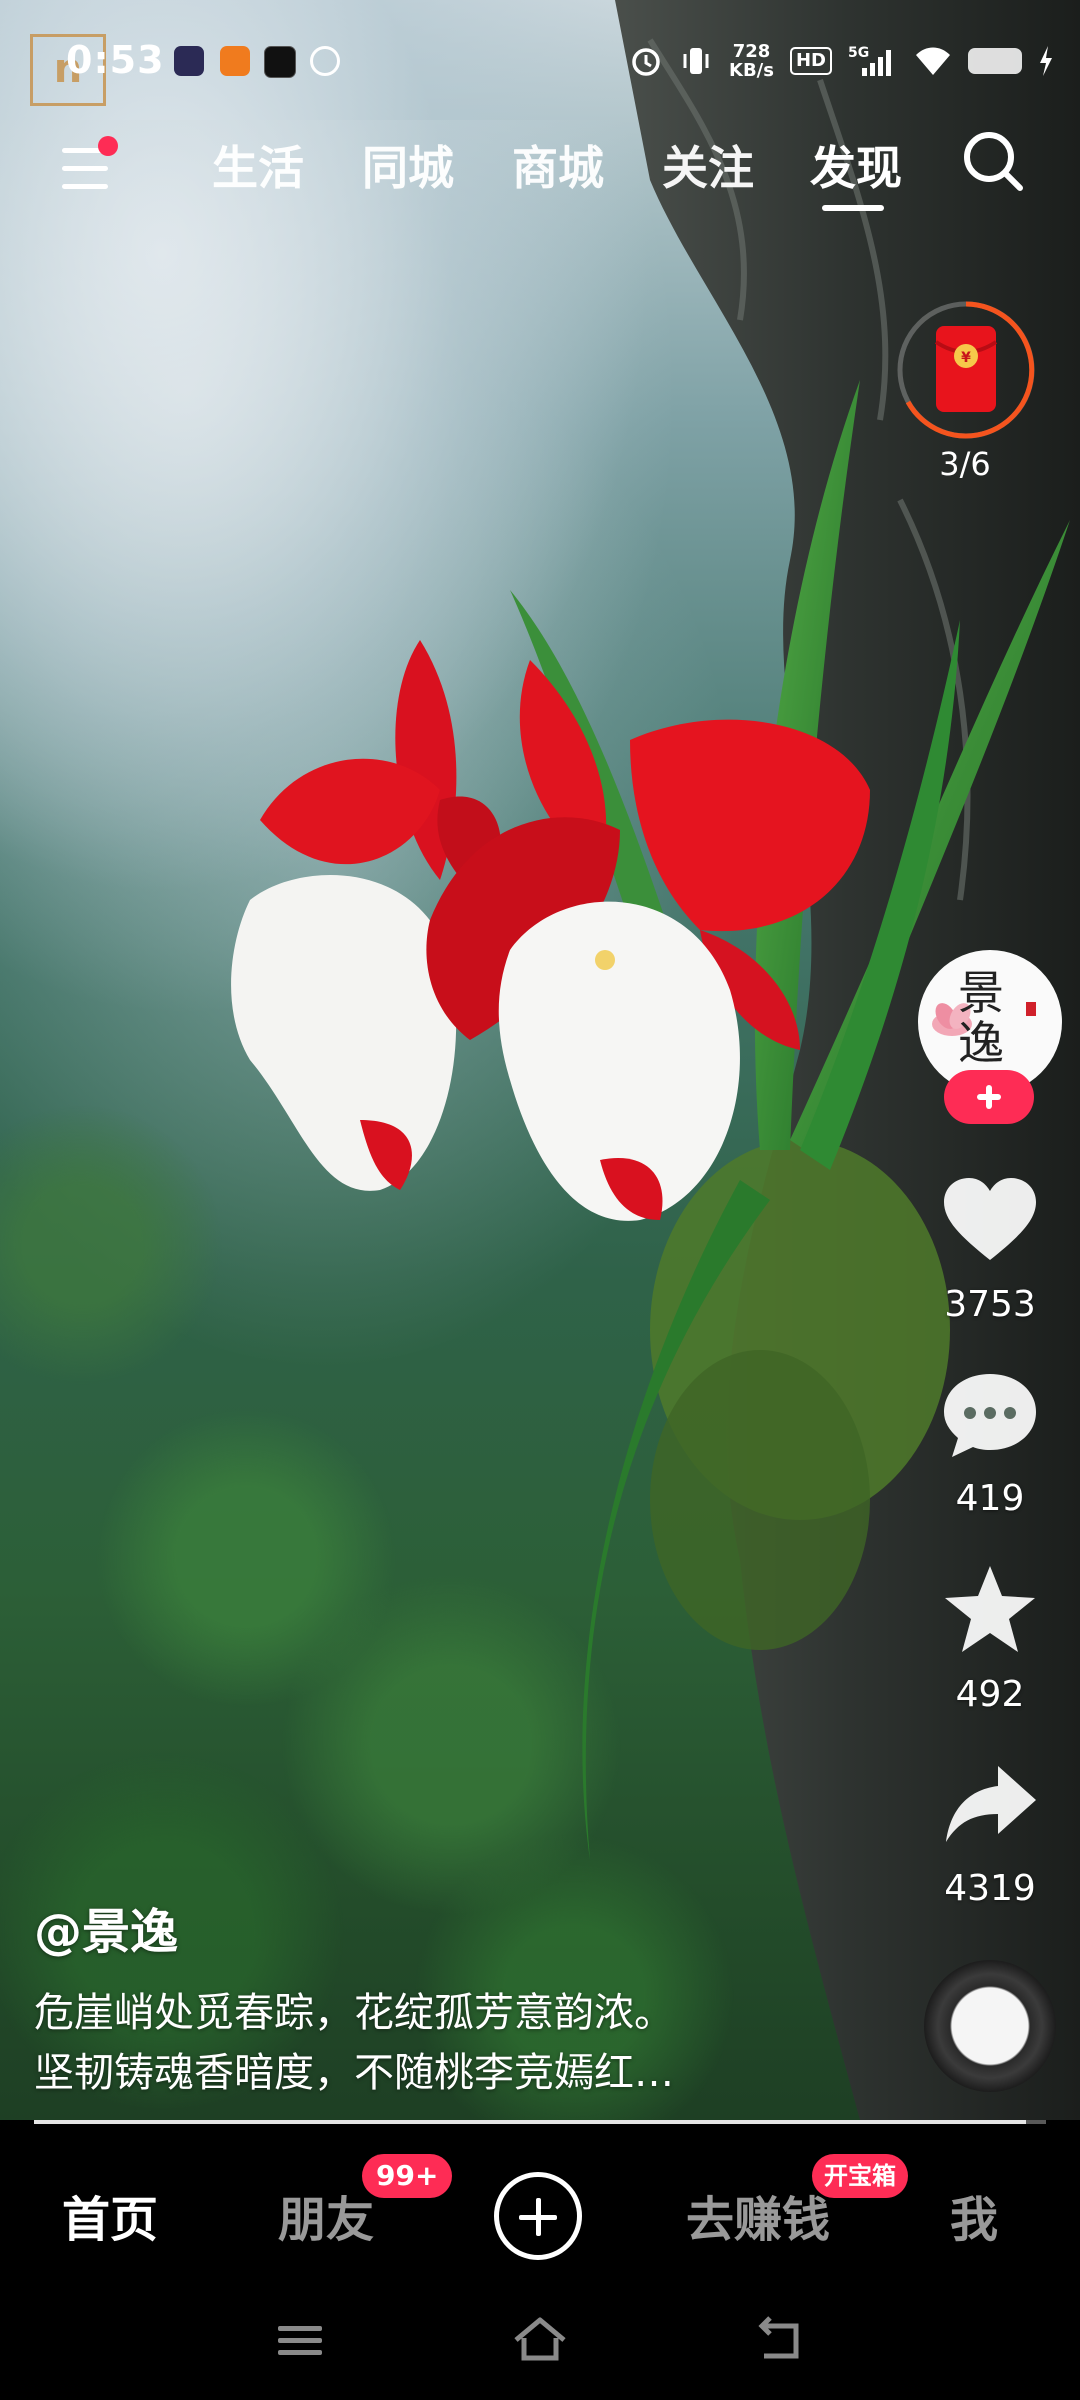  I want to click on follow-button, so click(989, 1097).